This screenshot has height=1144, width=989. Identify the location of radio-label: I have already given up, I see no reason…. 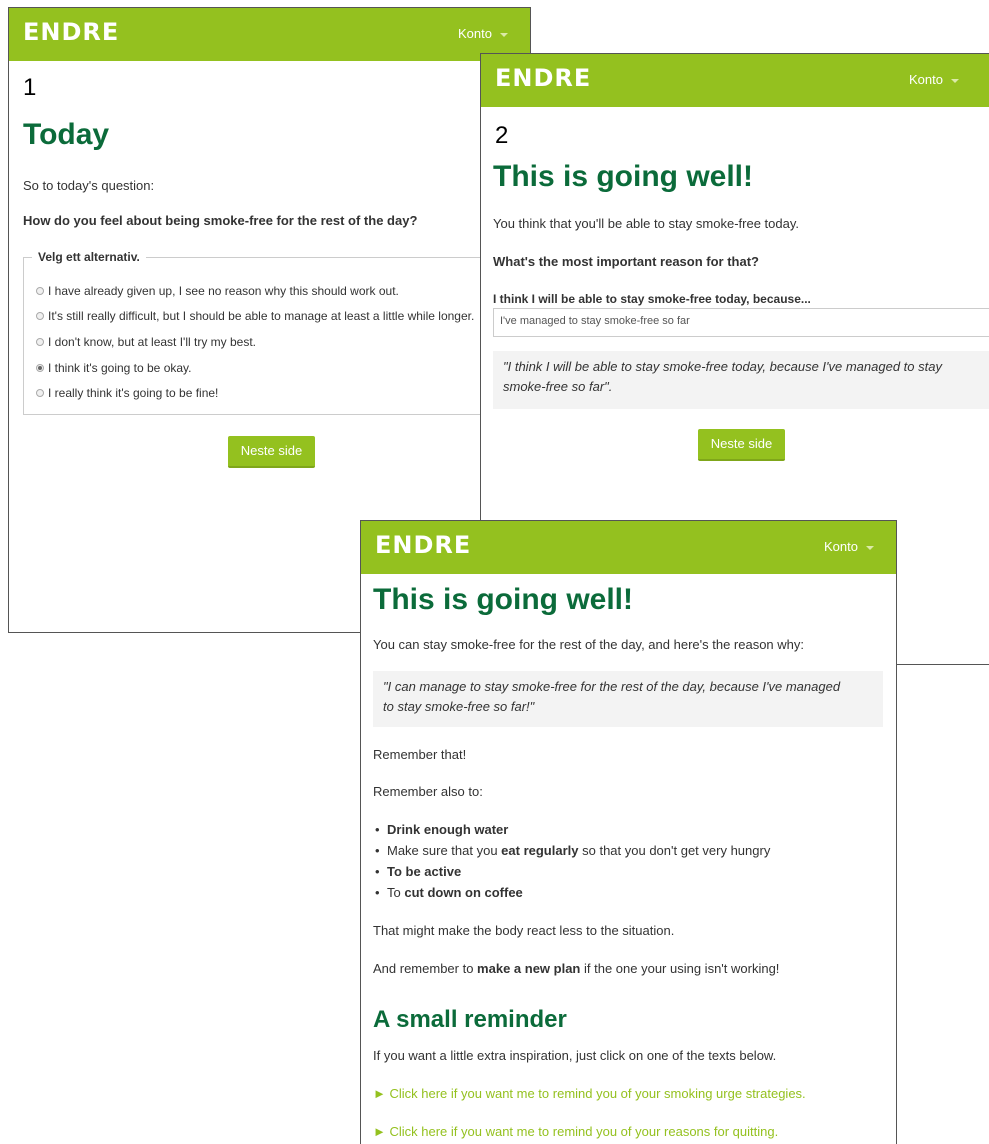
(223, 291).